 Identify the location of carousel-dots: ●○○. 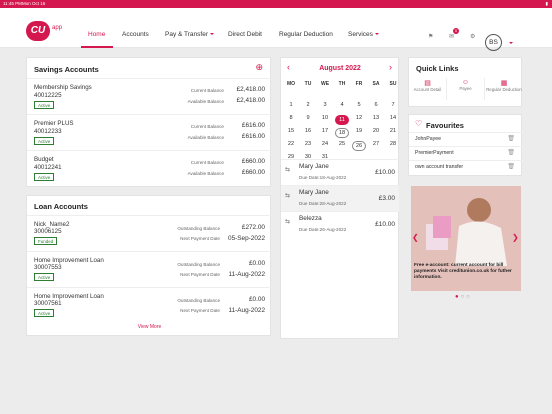
(463, 297).